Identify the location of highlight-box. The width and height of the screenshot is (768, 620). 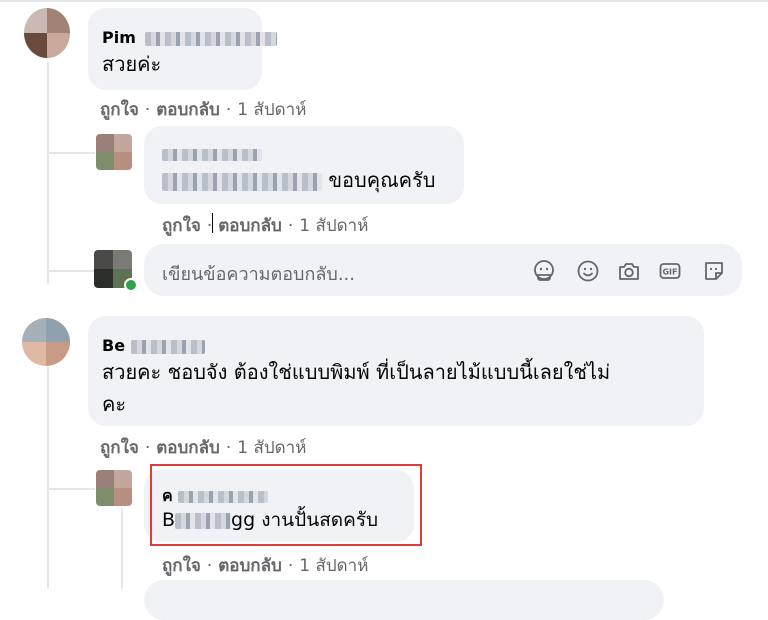
(286, 505).